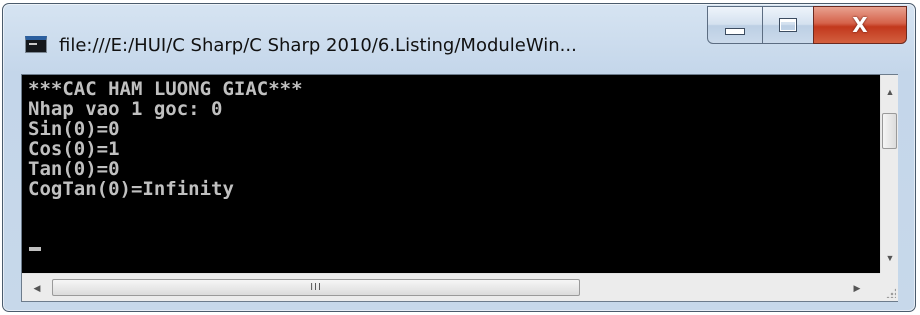 This screenshot has width=920, height=315. I want to click on scroll-down-arrow-icon: ▼, so click(890, 258).